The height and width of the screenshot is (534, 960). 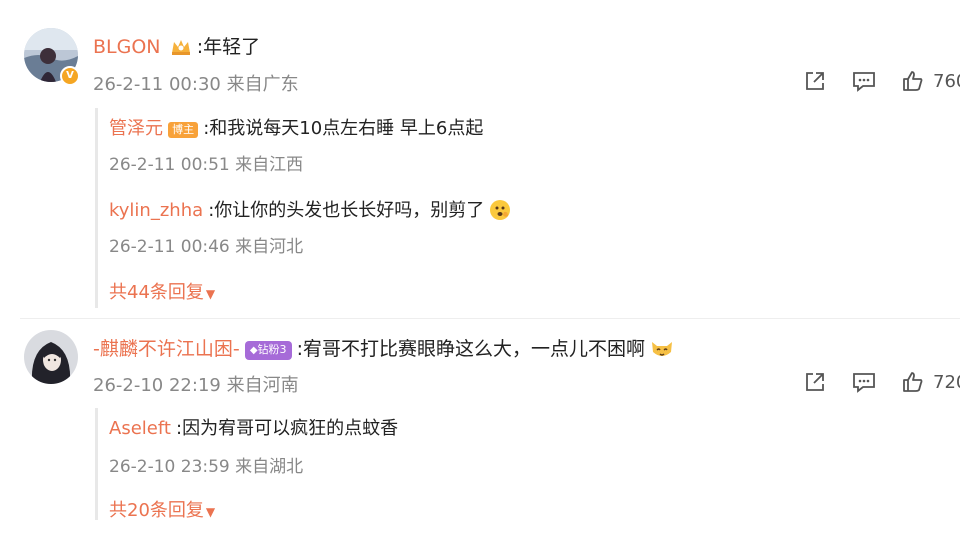 What do you see at coordinates (140, 428) in the screenshot?
I see `reply-username: Aseleft` at bounding box center [140, 428].